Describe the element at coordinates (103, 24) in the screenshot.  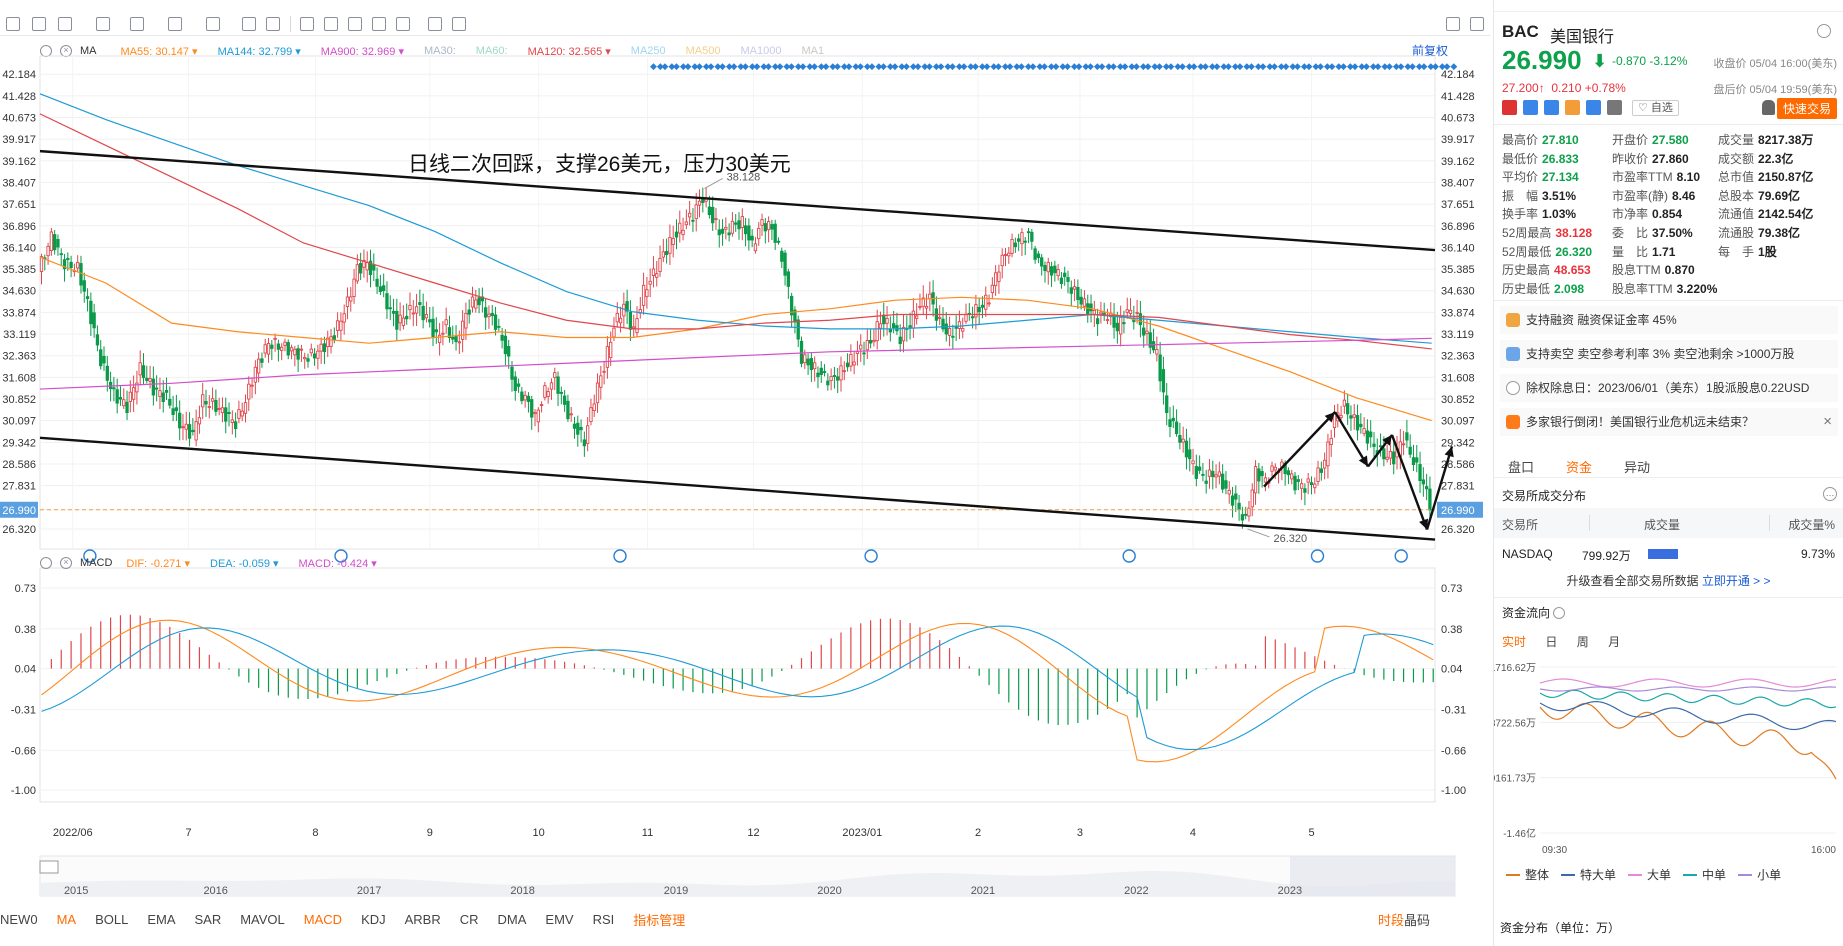
I see `fib-icon` at that location.